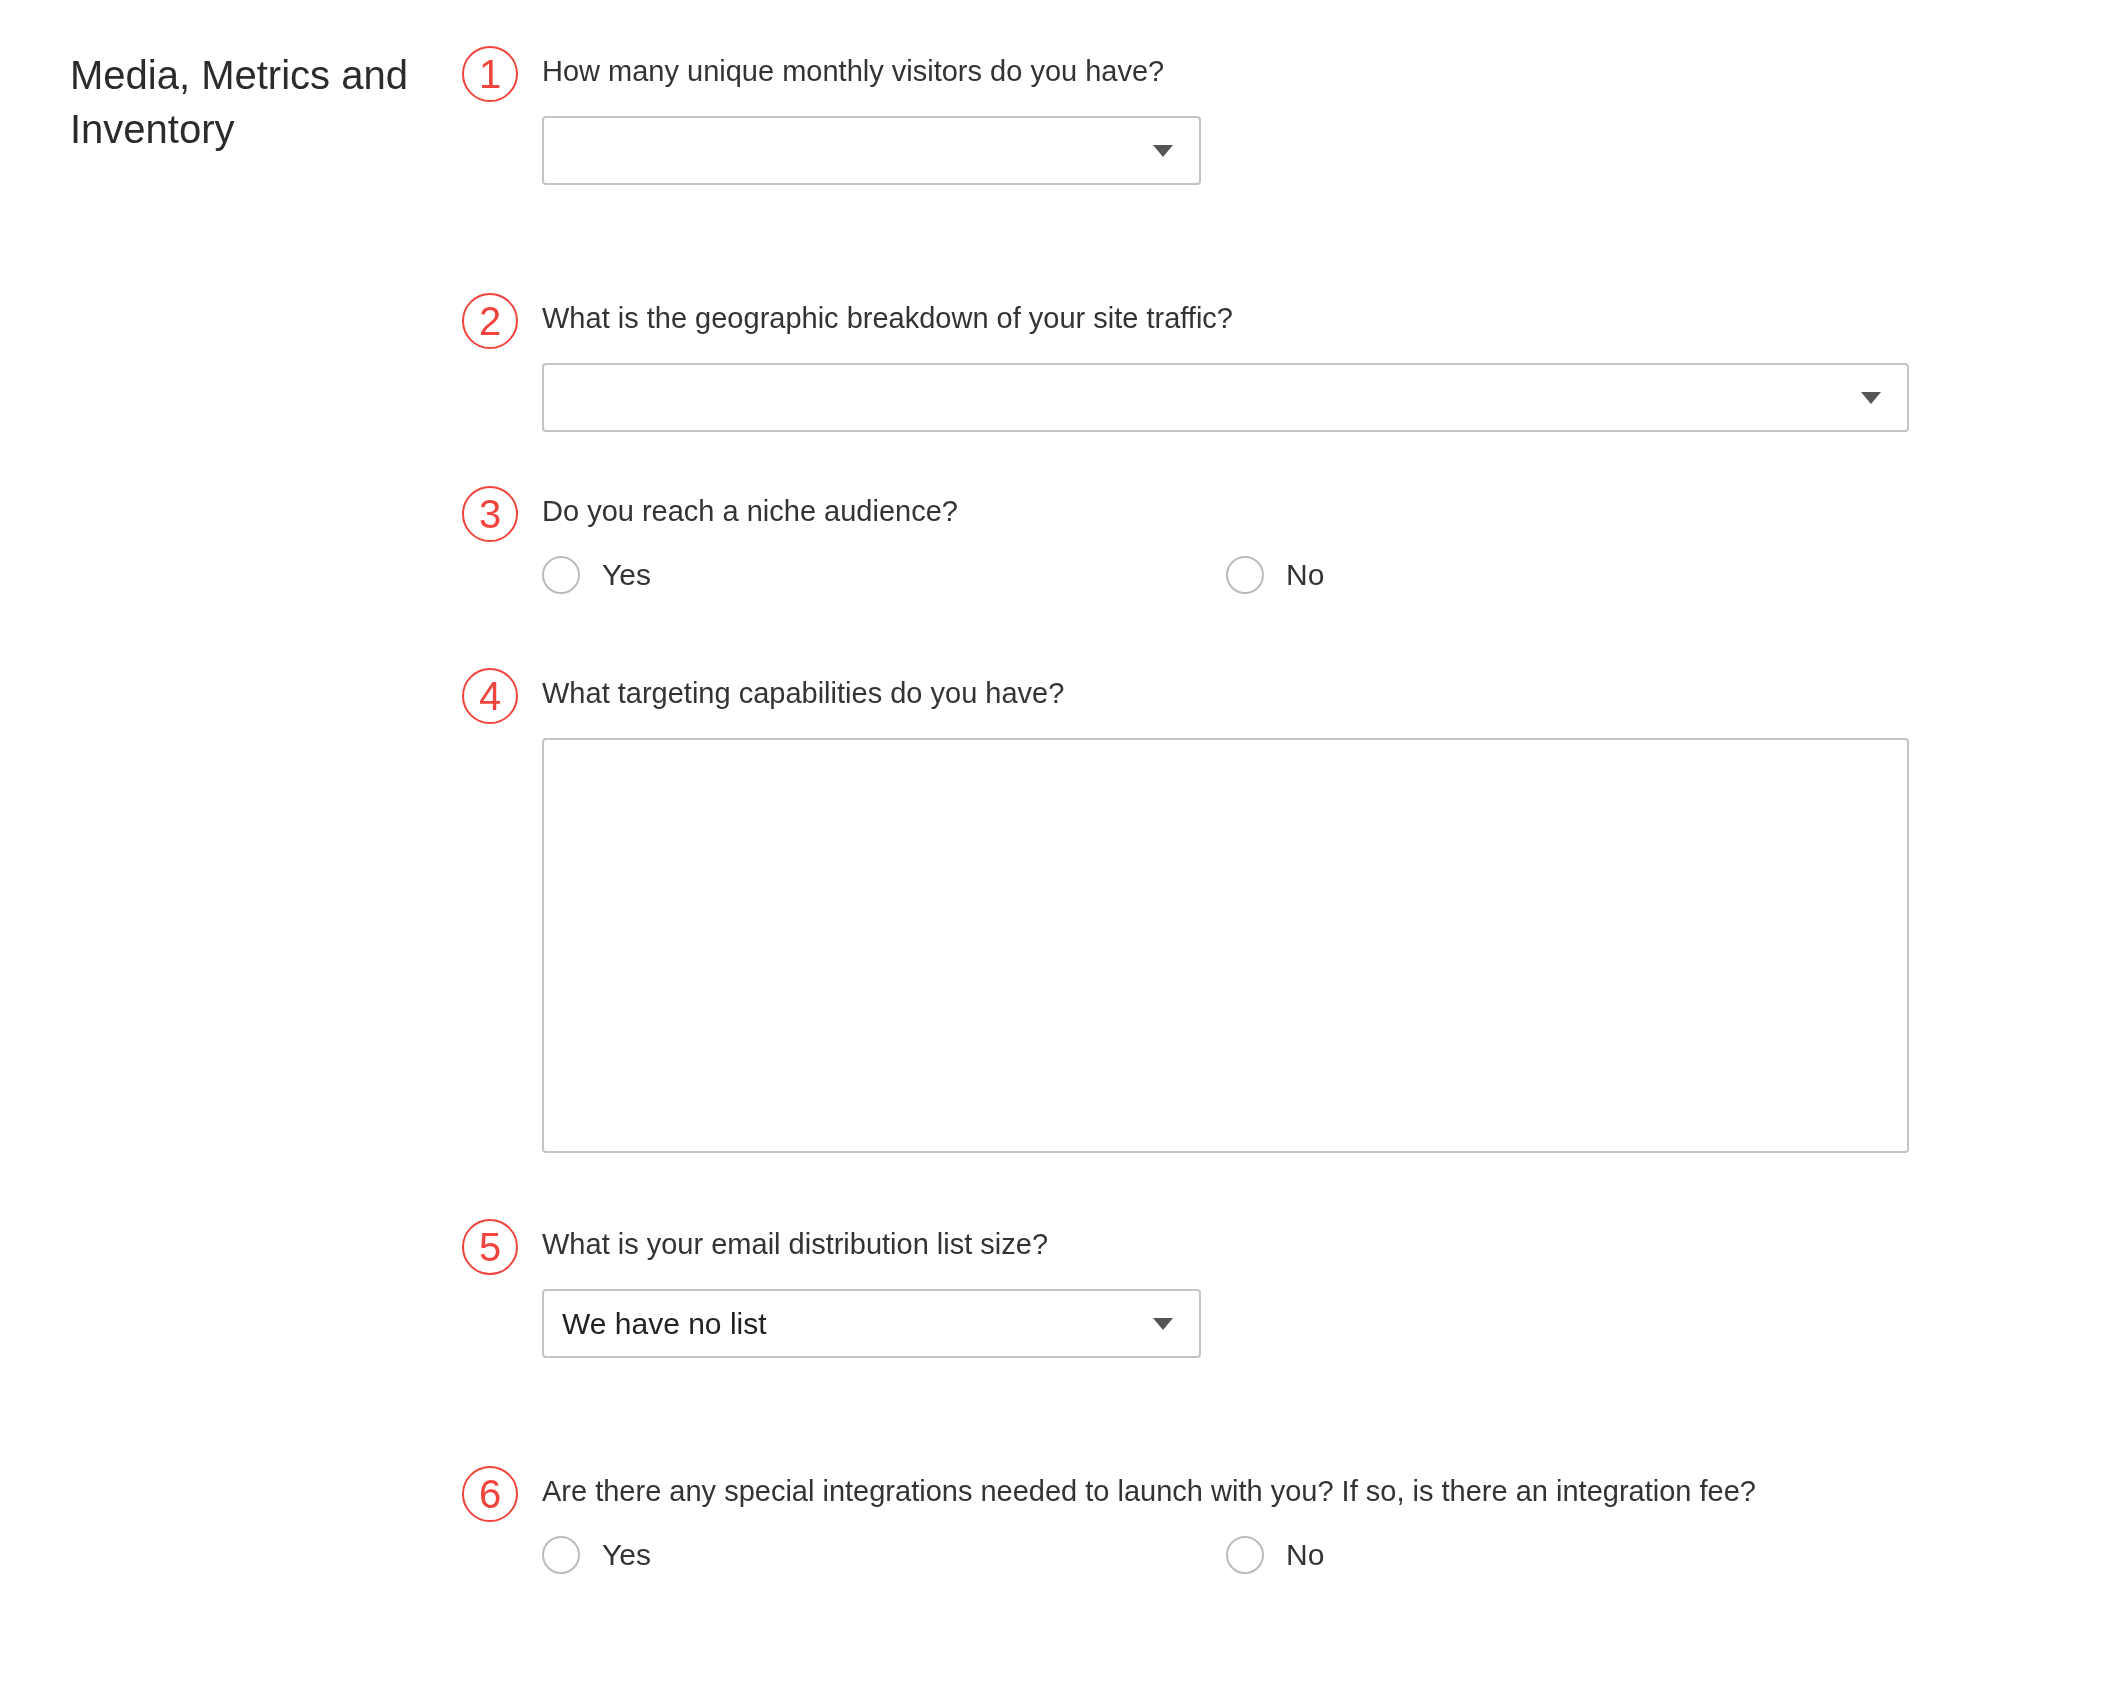 Image resolution: width=2108 pixels, height=1708 pixels. What do you see at coordinates (490, 696) in the screenshot?
I see `step-number: 4` at bounding box center [490, 696].